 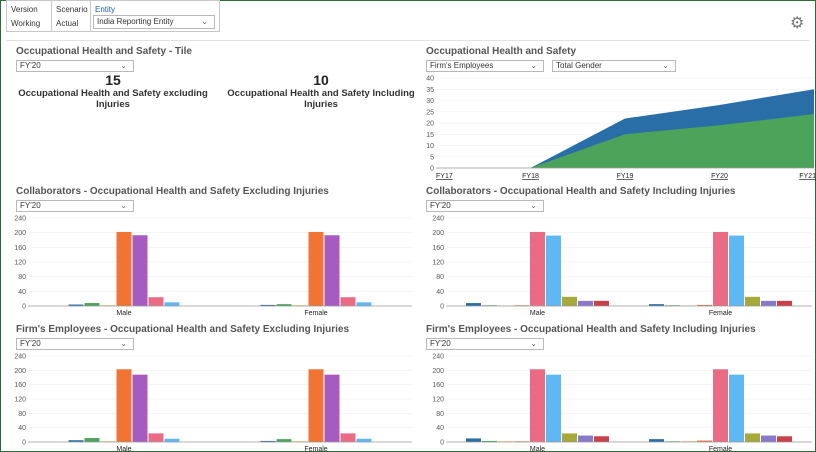 What do you see at coordinates (619, 265) in the screenshot?
I see `collab-incl-bar-chart: 0 40 80 120 160 200 240 Male Female` at bounding box center [619, 265].